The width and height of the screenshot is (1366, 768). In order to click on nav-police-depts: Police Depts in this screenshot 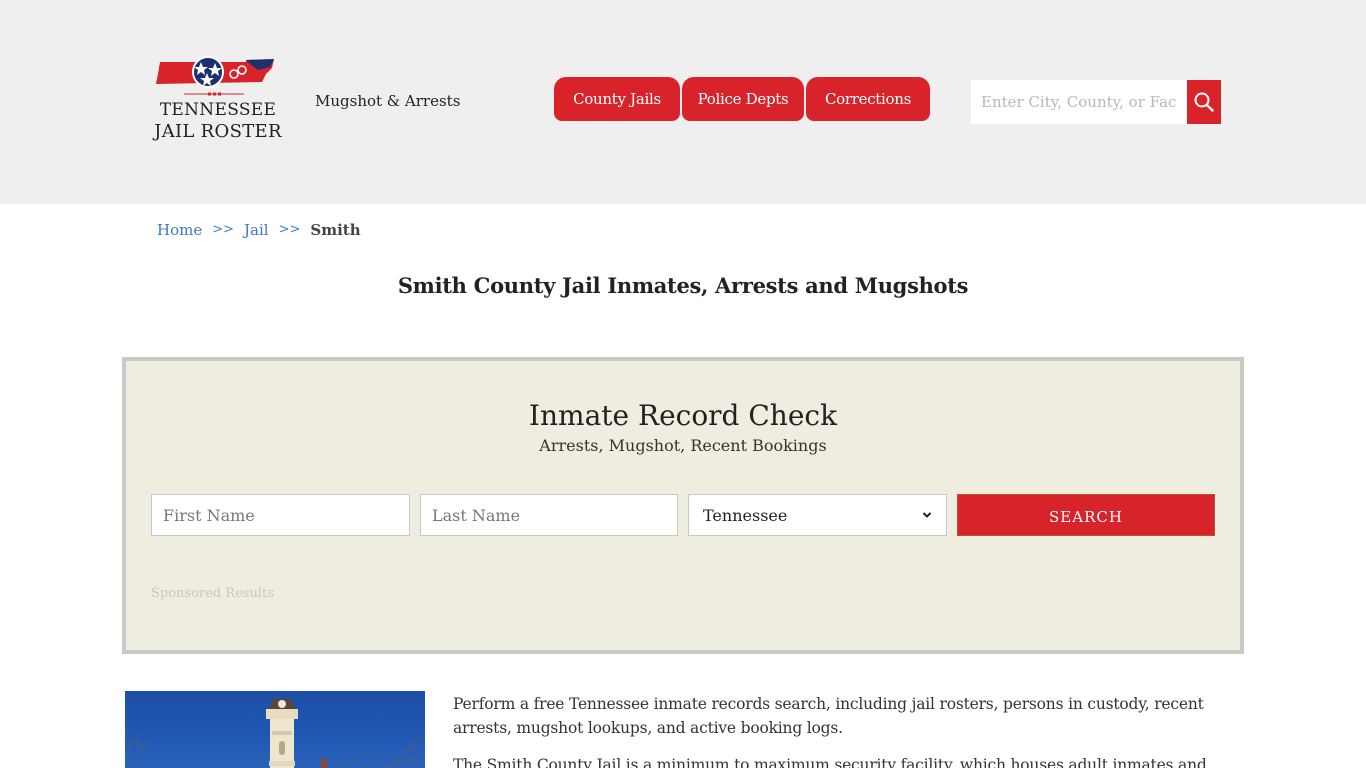, I will do `click(743, 99)`.